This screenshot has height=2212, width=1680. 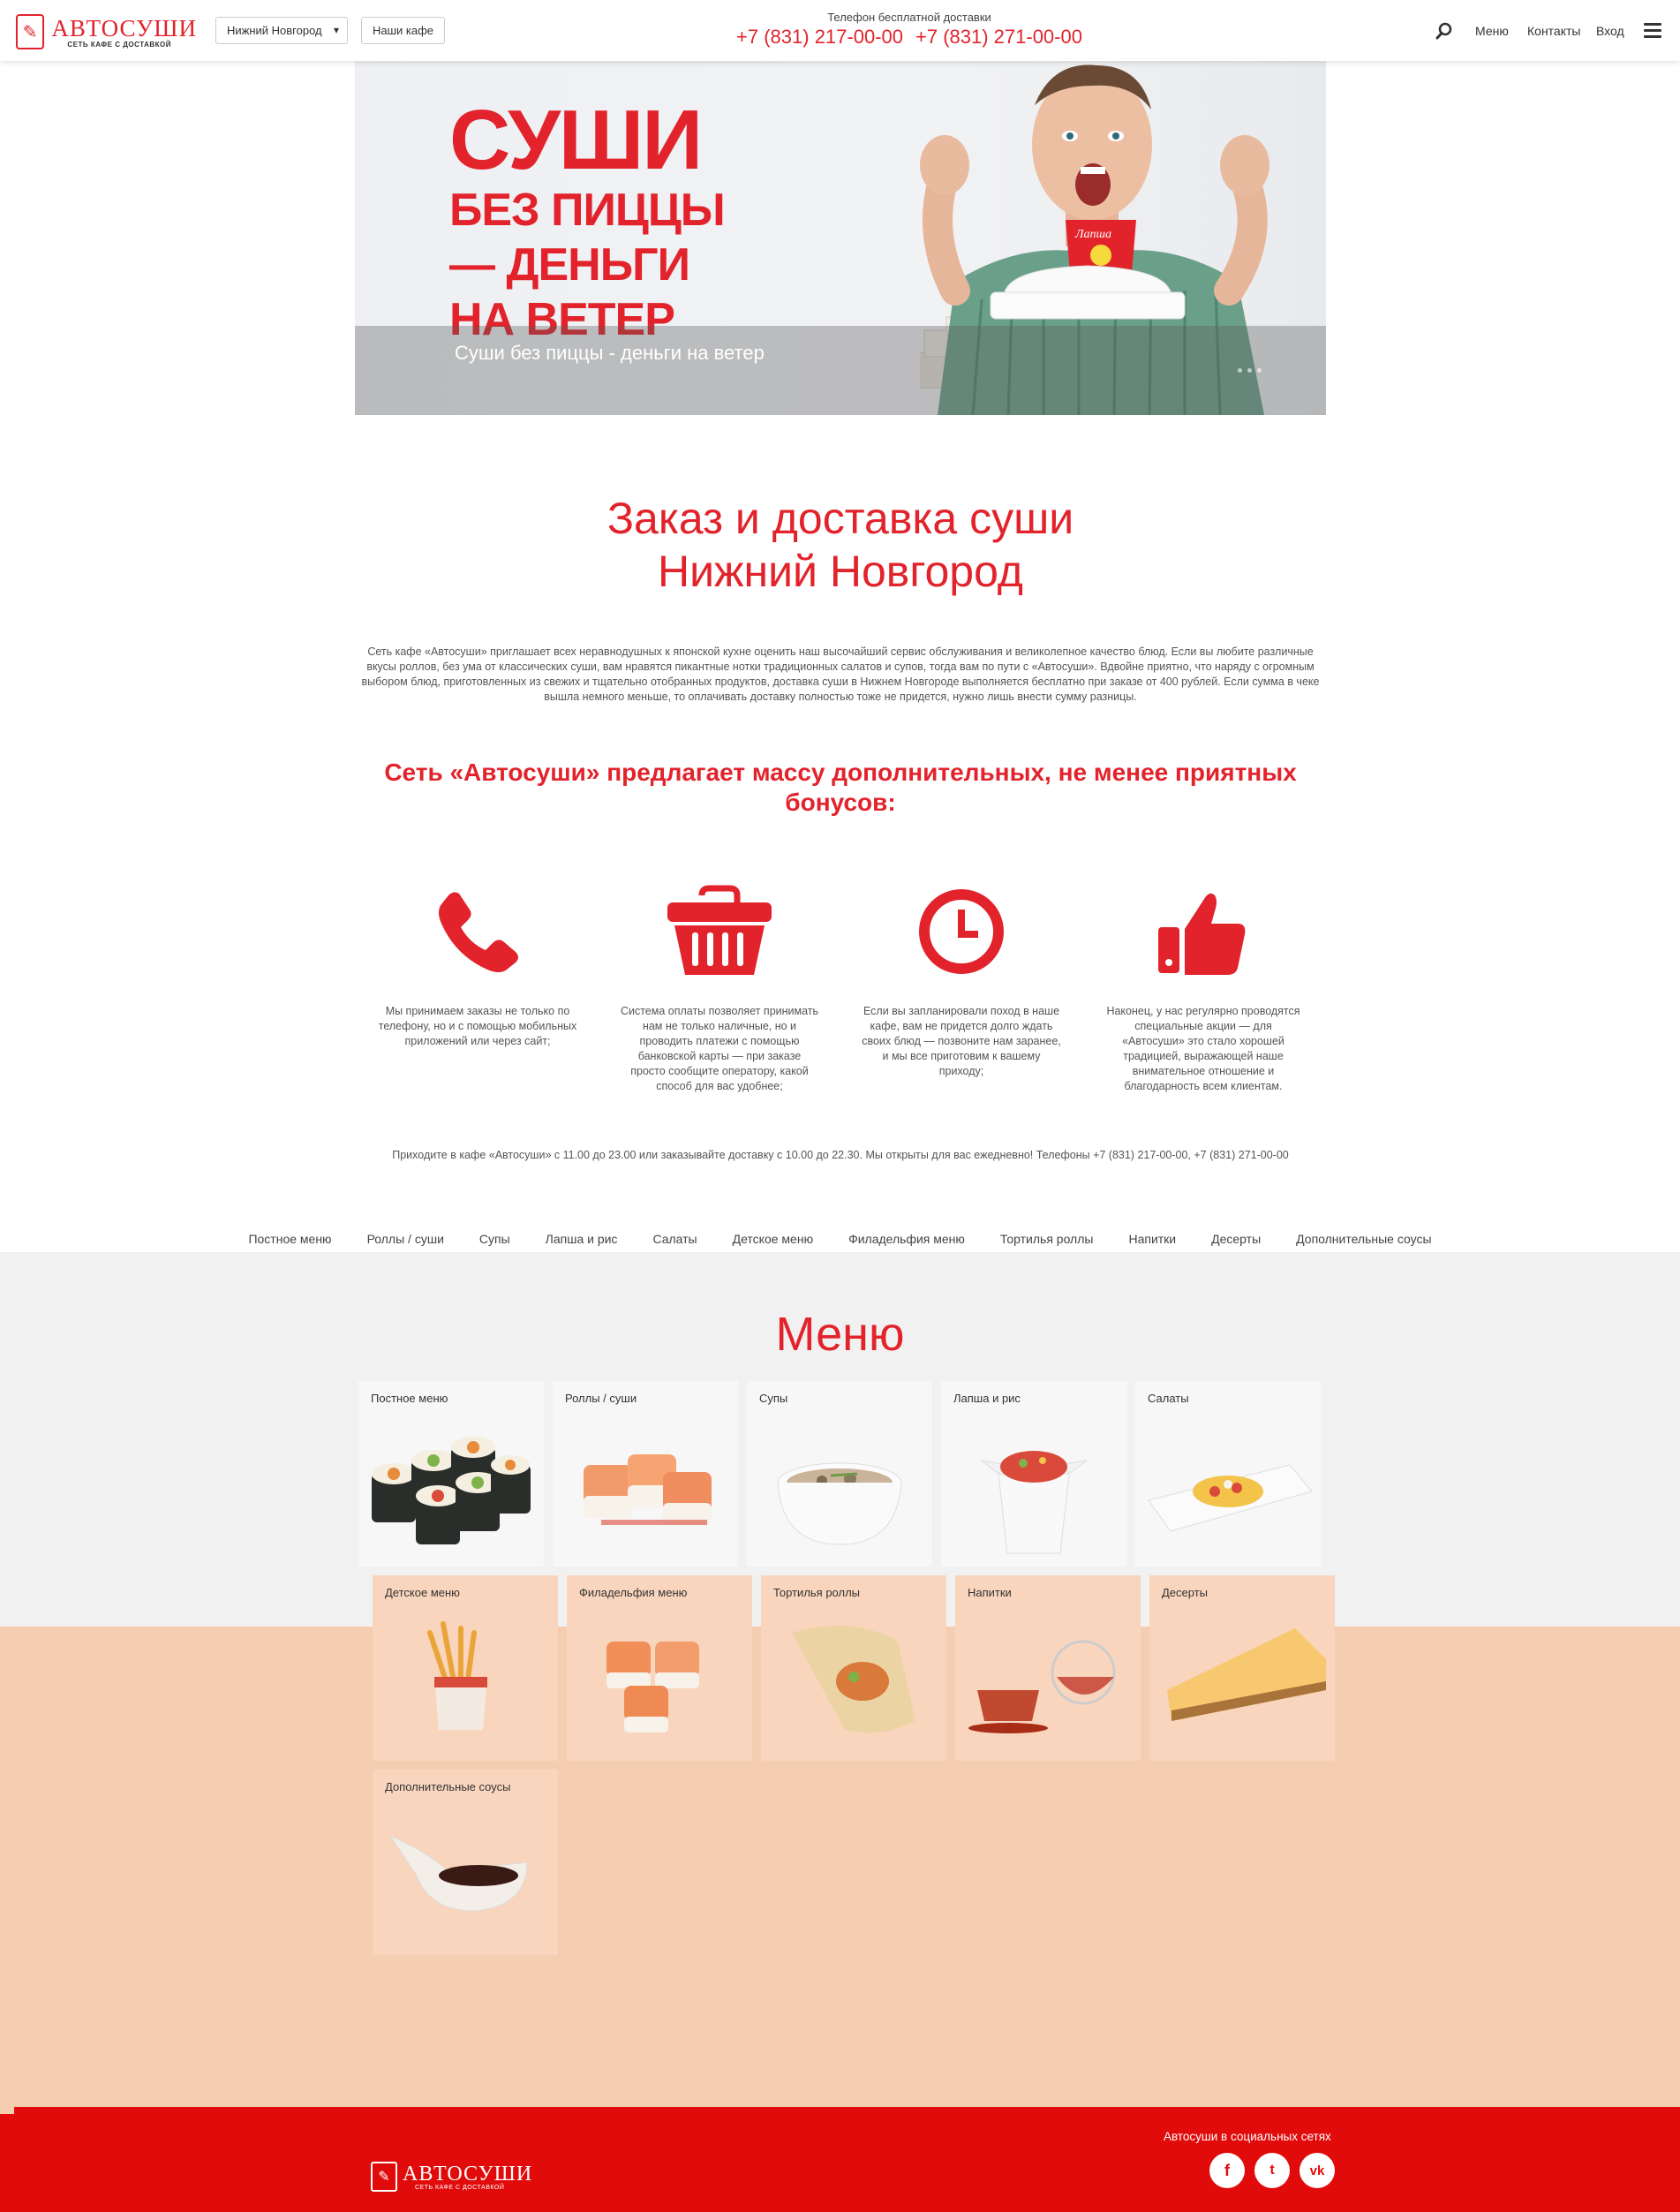 What do you see at coordinates (990, 1592) in the screenshot?
I see `menu-tile-label: Напитки` at bounding box center [990, 1592].